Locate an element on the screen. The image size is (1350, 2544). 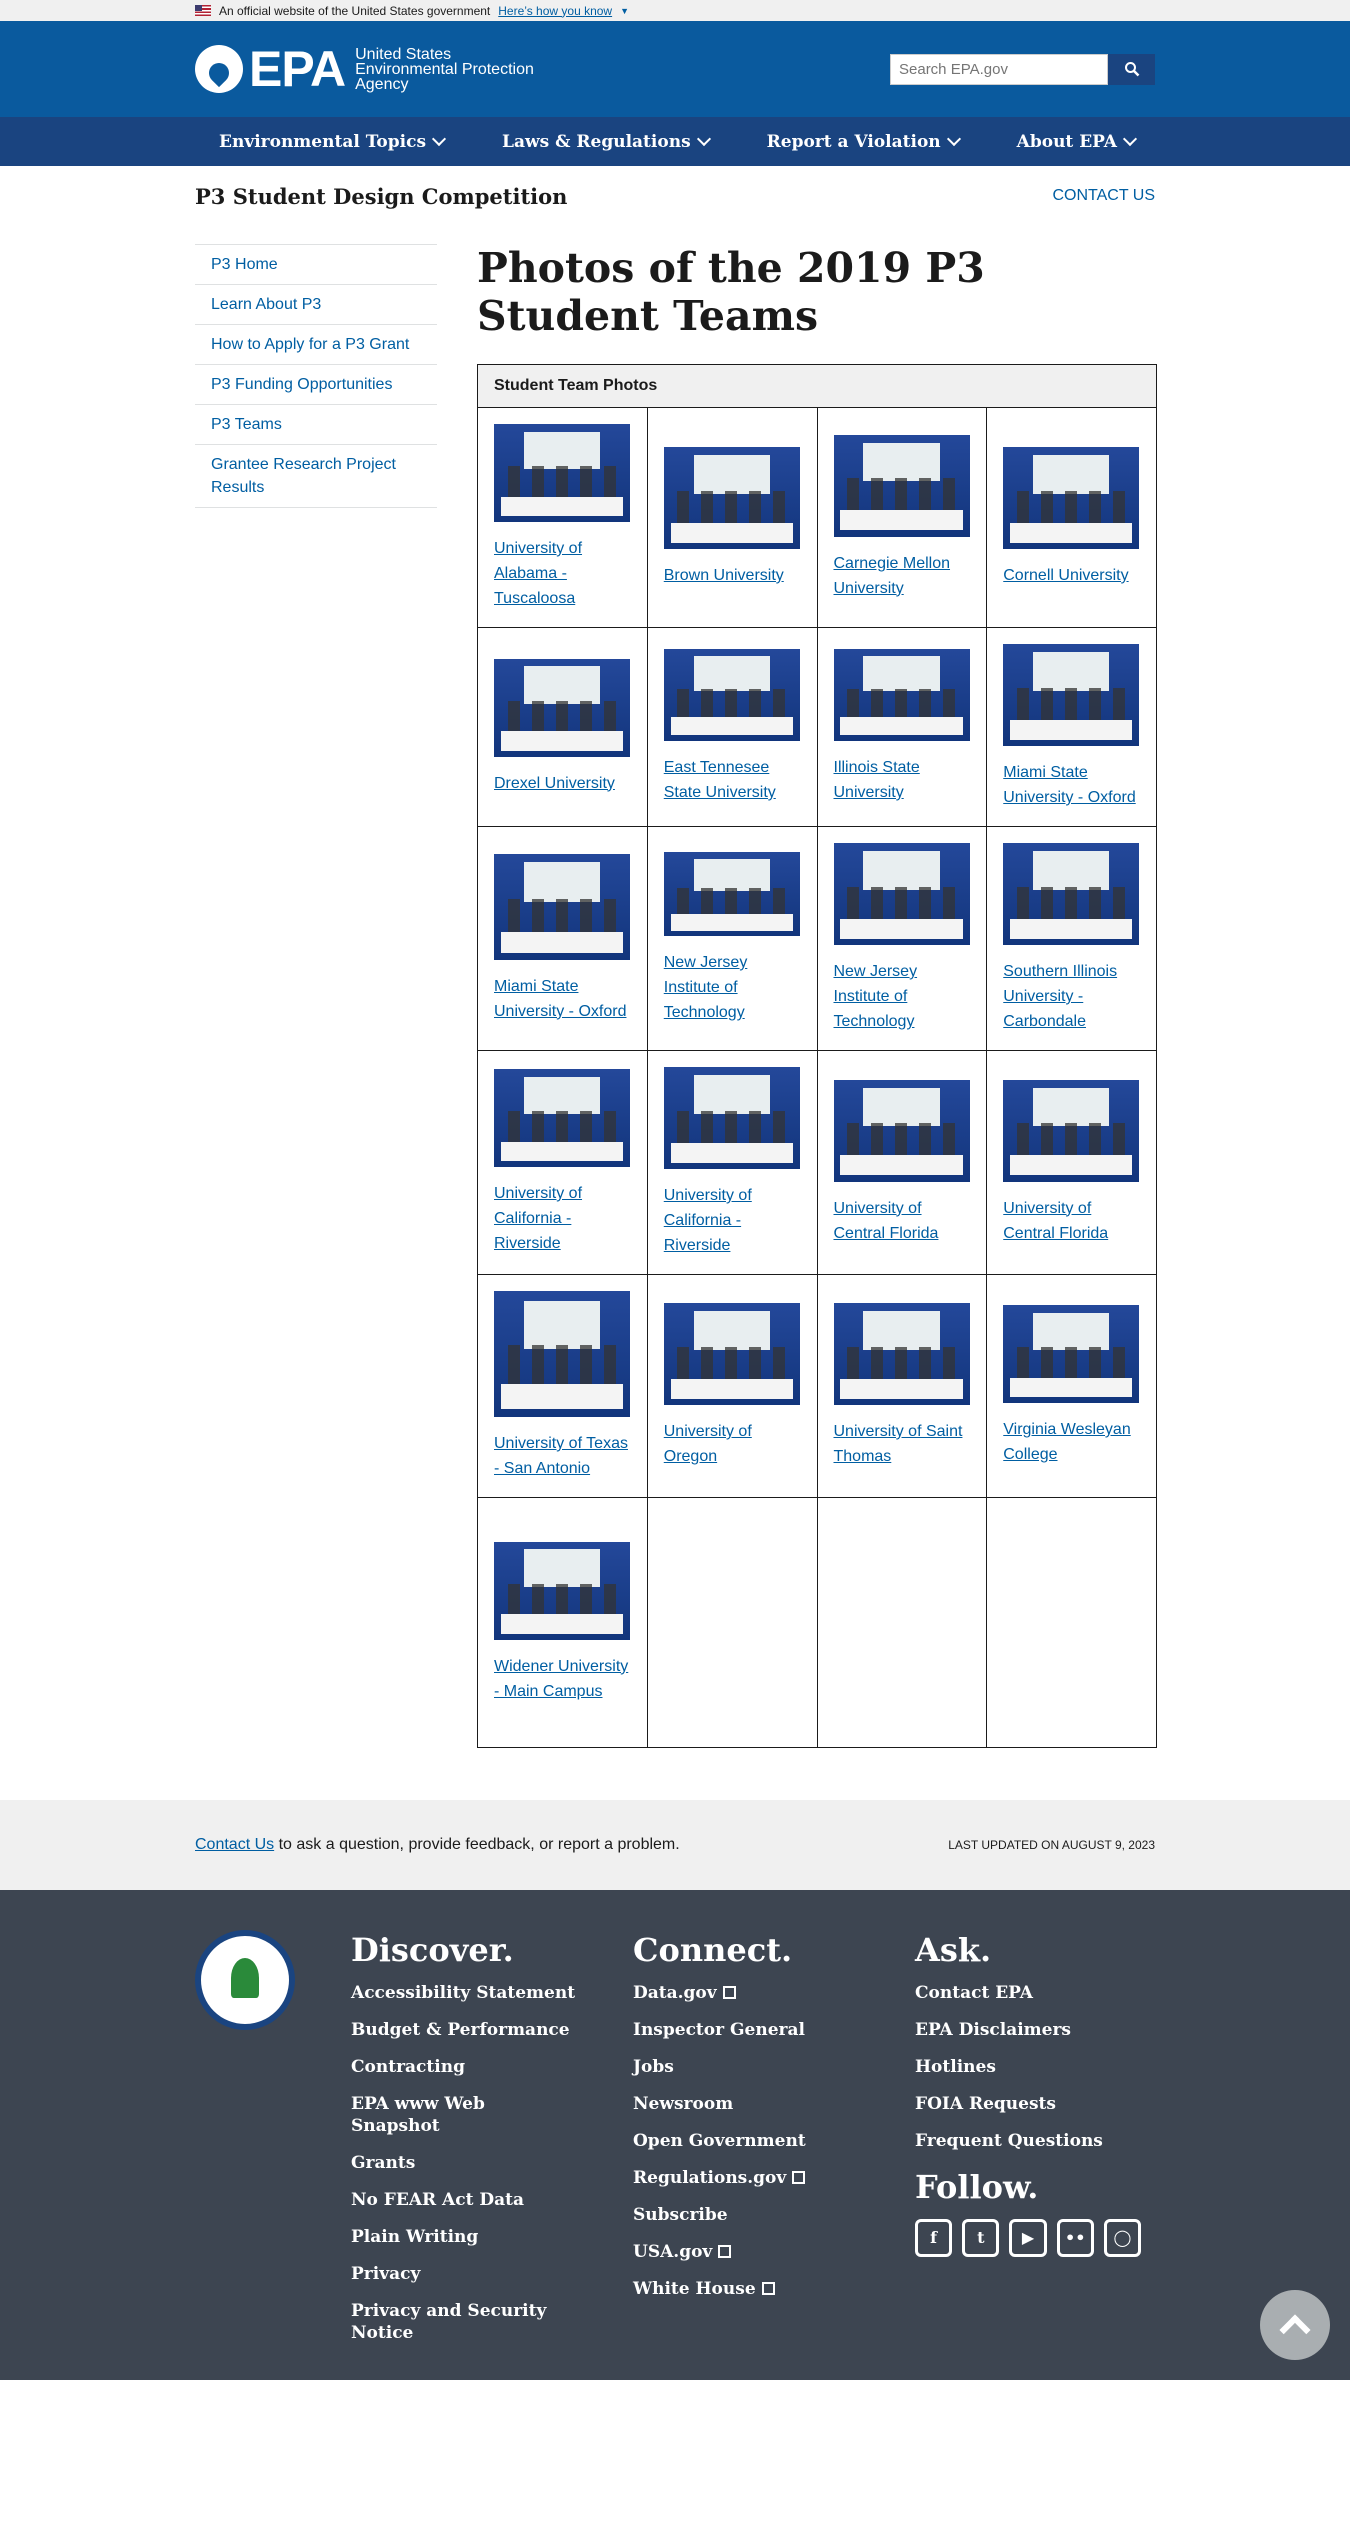
back-to-top-button is located at coordinates (1295, 2325).